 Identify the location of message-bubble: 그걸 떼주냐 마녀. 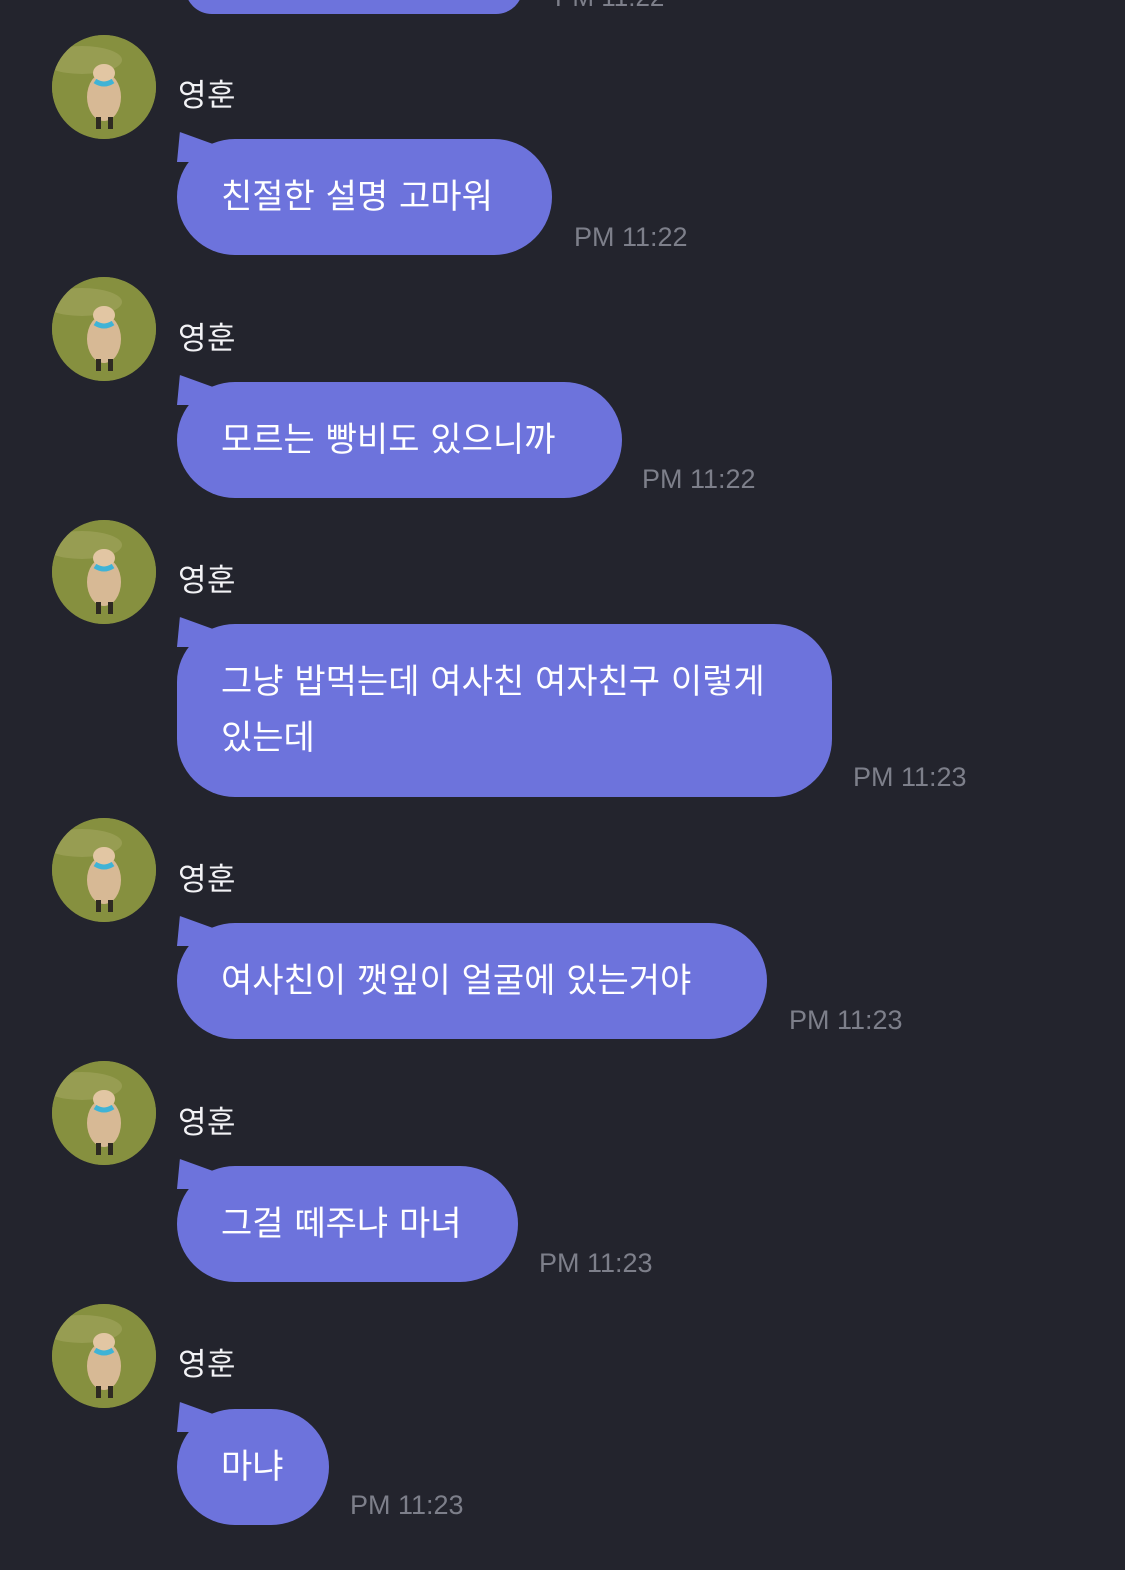
(347, 1224).